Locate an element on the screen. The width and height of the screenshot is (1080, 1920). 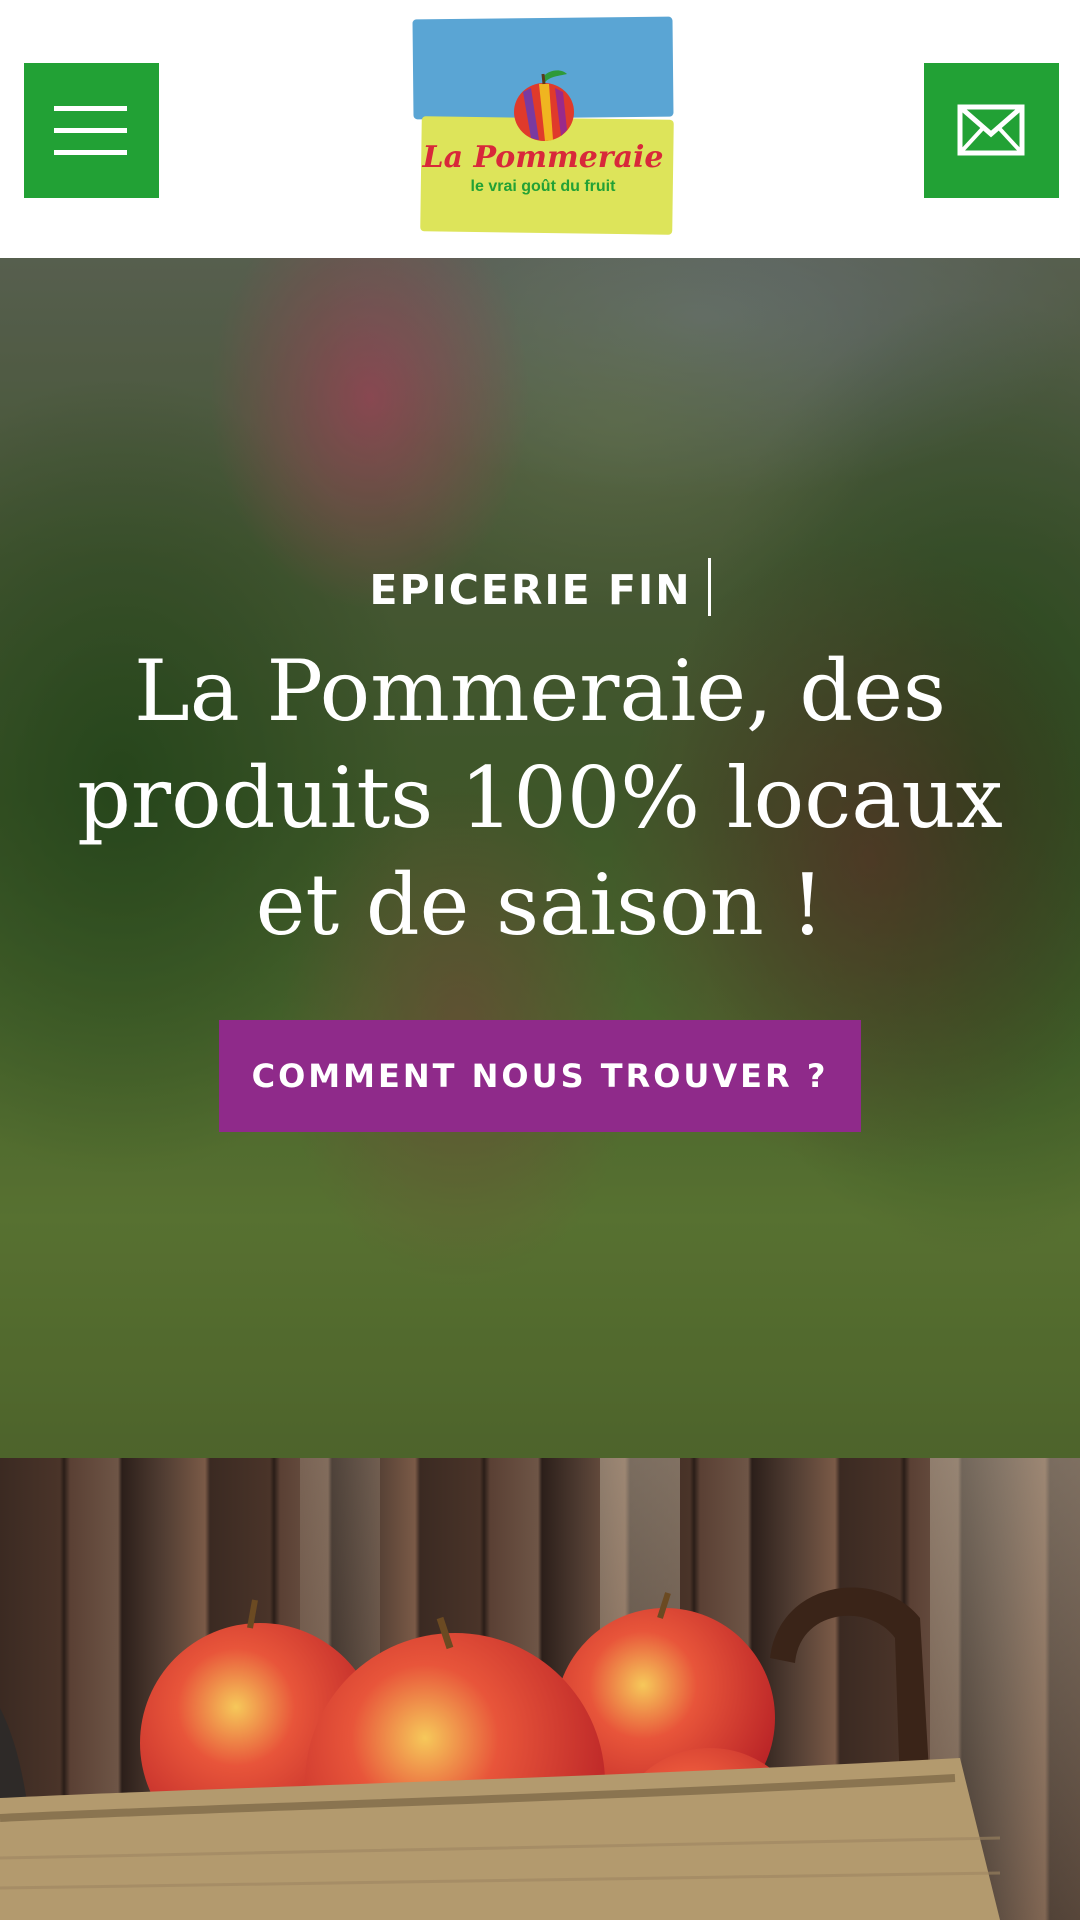
hero-kicker: EPICERIE FIN is located at coordinates (540, 587).